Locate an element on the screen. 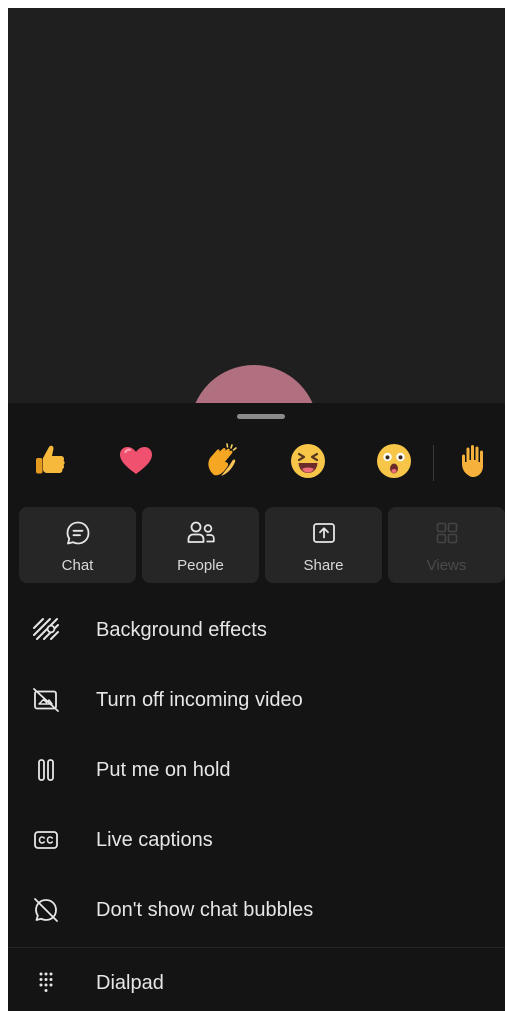  reaction-like-button is located at coordinates (50, 463).